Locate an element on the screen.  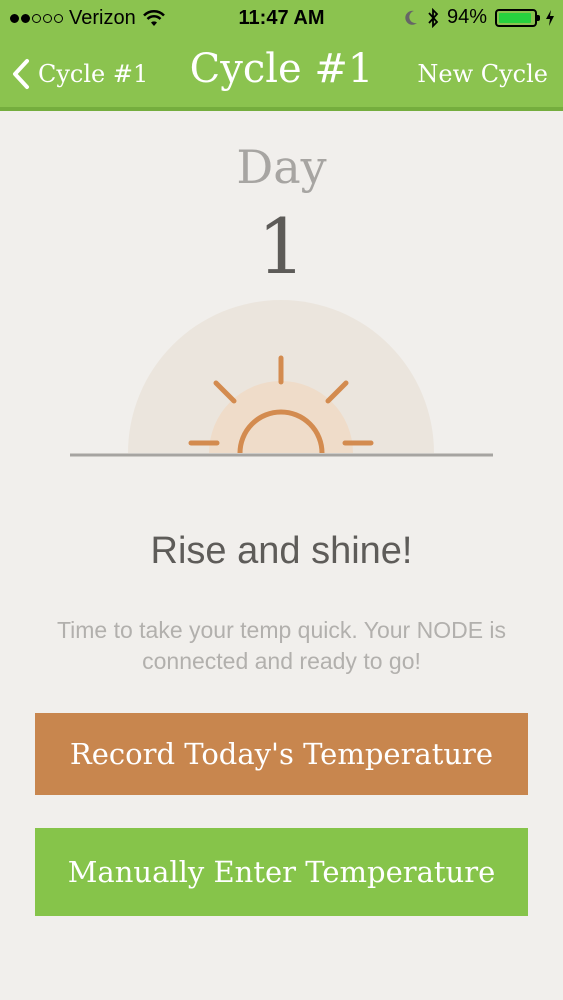
greeting-headline: Rise and shine! is located at coordinates (281, 551).